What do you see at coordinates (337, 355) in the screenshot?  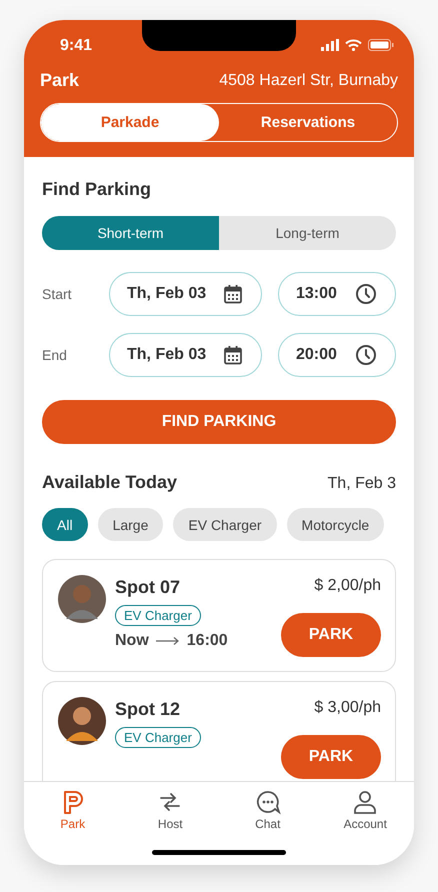 I see `time-field: 20:00` at bounding box center [337, 355].